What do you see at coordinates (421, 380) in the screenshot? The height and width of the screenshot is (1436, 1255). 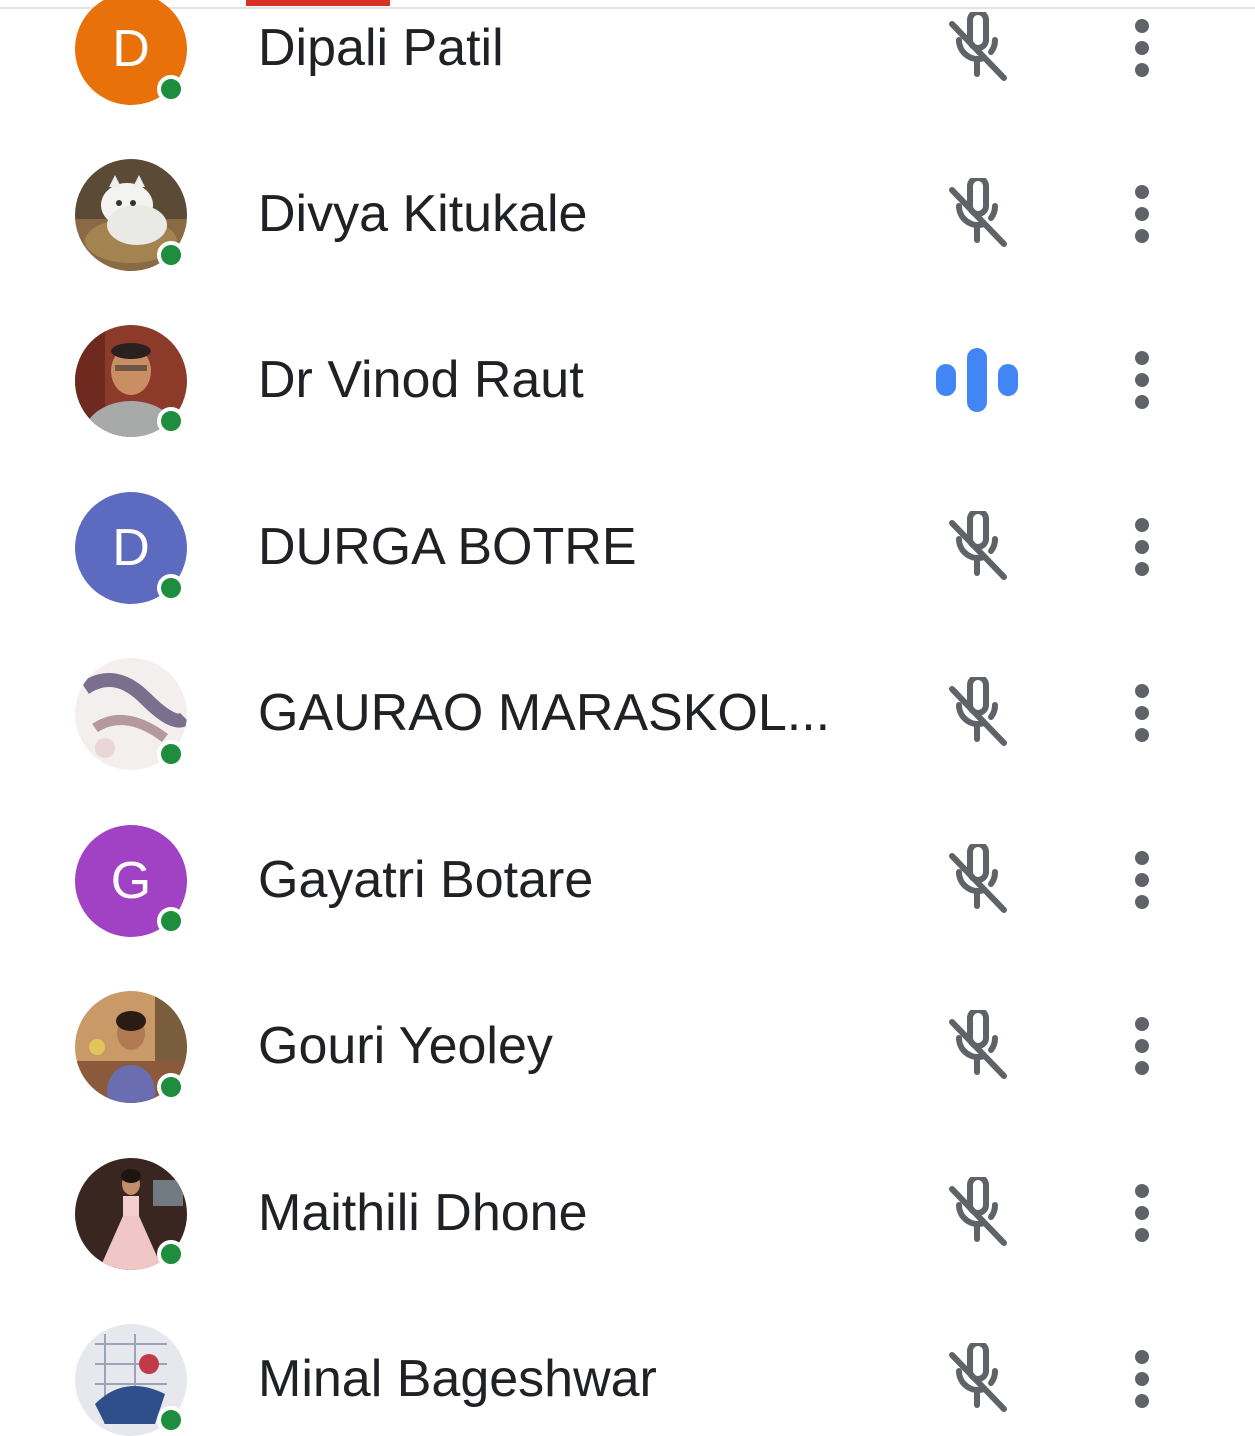 I see `participant-name: Dr Vinod Raut` at bounding box center [421, 380].